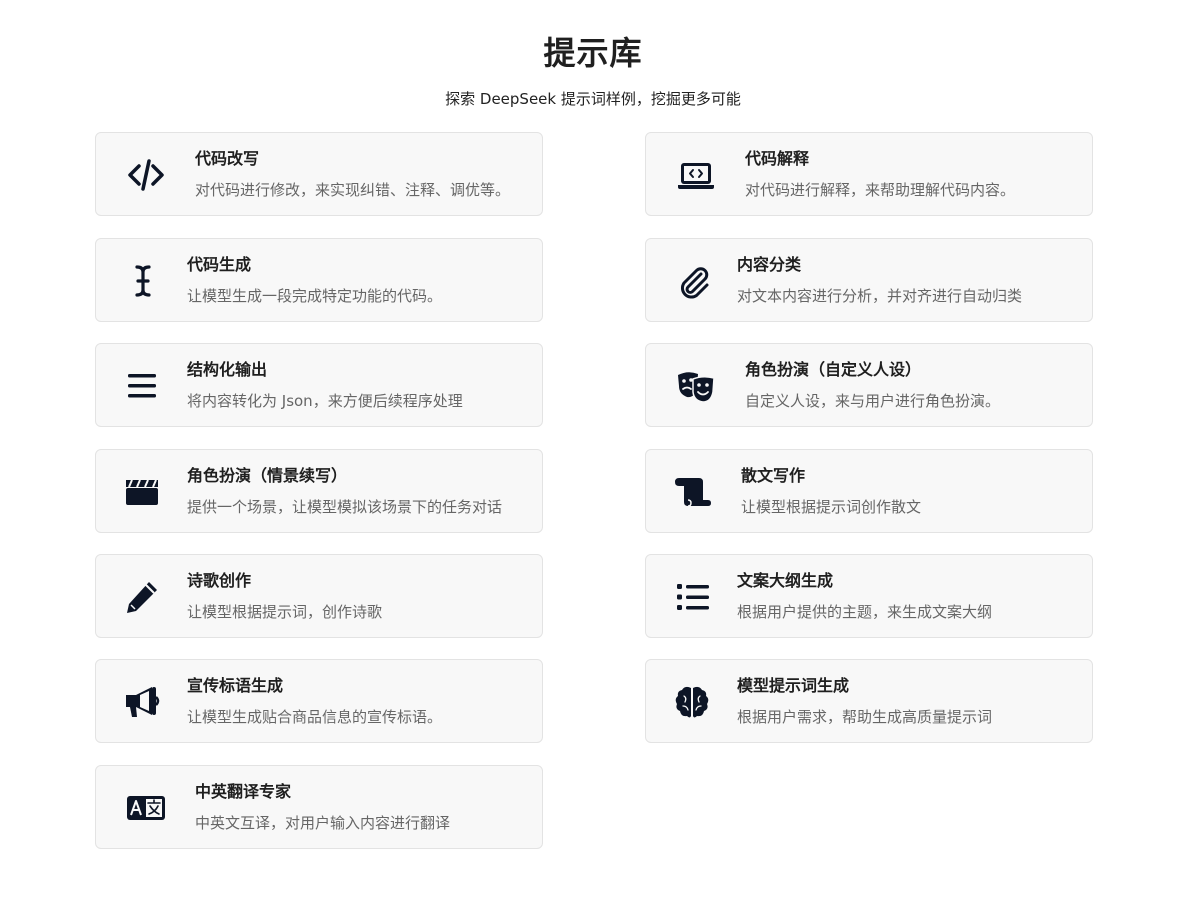 This screenshot has height=900, width=1186. What do you see at coordinates (319, 807) in the screenshot?
I see `card-translation: 中英翻译专家 中英文互译，对用户输入内容进行翻译` at bounding box center [319, 807].